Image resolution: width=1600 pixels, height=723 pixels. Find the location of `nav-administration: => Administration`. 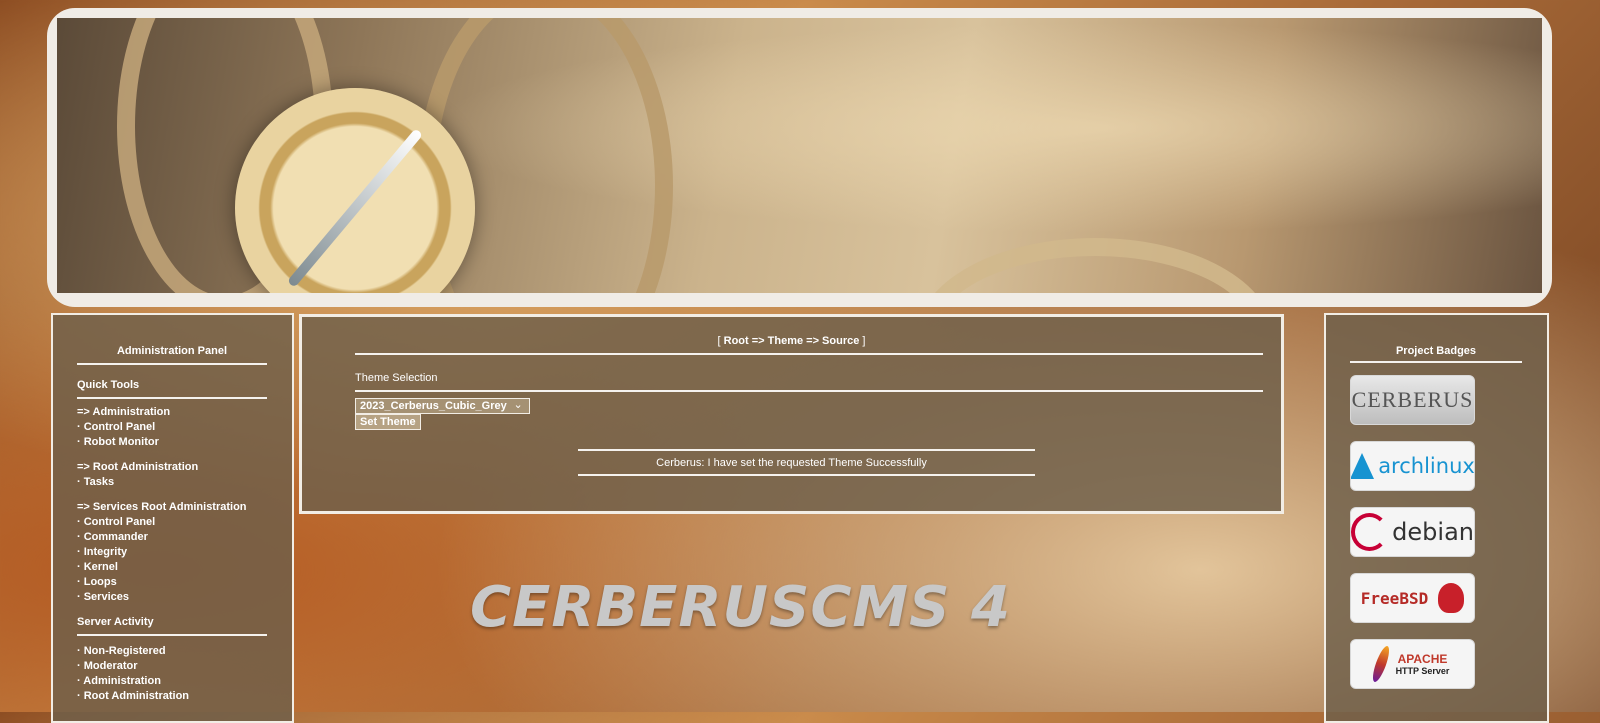

nav-administration: => Administration is located at coordinates (172, 412).